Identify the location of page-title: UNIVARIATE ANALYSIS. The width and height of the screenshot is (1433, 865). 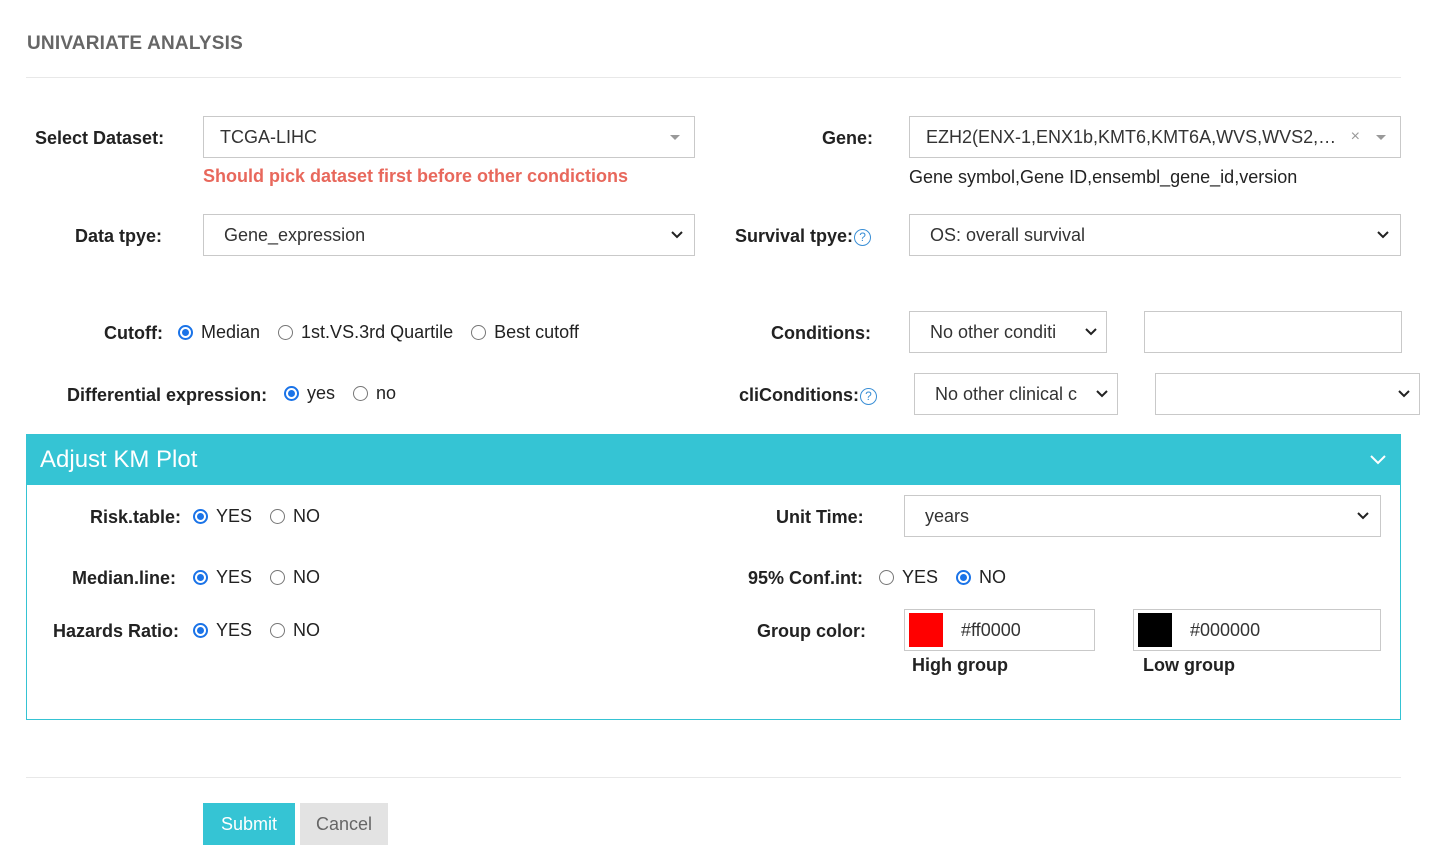
(135, 43).